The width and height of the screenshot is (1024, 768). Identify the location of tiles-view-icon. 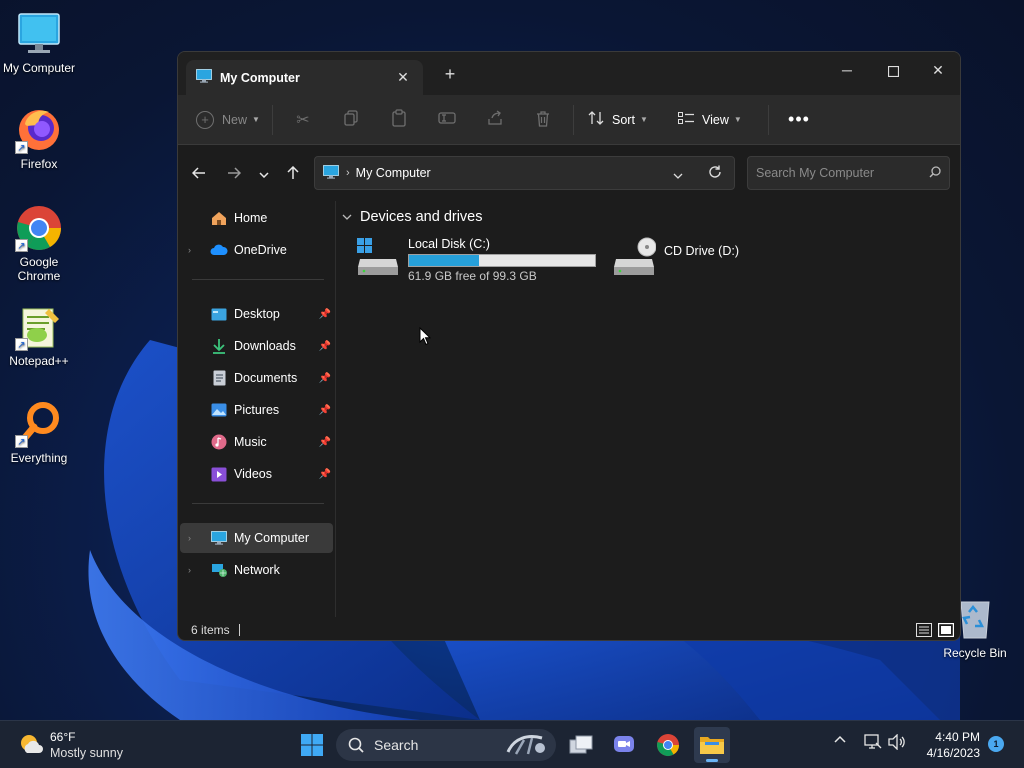
(946, 630).